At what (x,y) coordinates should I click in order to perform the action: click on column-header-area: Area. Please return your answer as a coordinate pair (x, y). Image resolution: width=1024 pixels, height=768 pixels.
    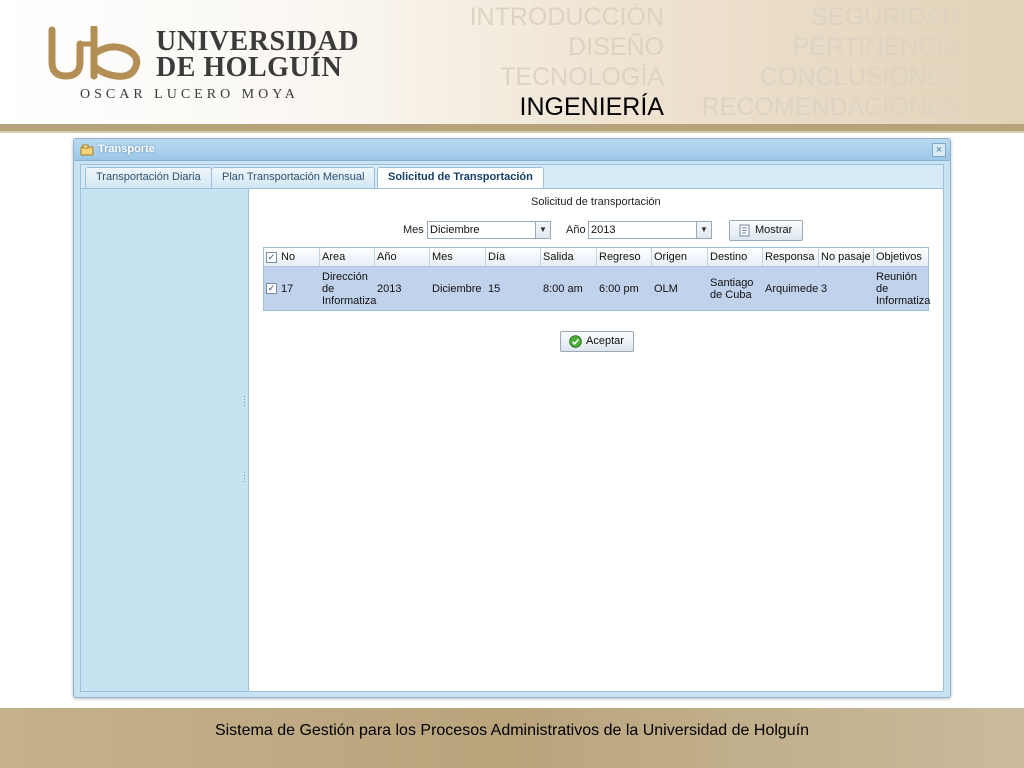
    Looking at the image, I should click on (347, 257).